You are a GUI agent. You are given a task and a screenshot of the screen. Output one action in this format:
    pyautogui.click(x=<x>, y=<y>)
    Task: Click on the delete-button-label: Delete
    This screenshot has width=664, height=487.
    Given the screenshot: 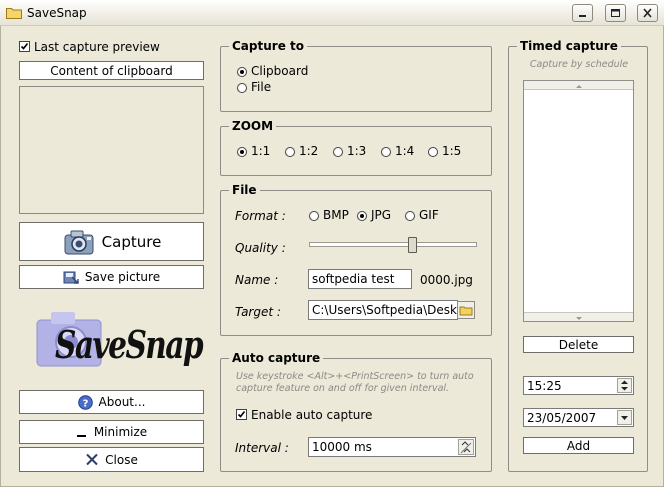 What is the action you would take?
    pyautogui.click(x=578, y=344)
    